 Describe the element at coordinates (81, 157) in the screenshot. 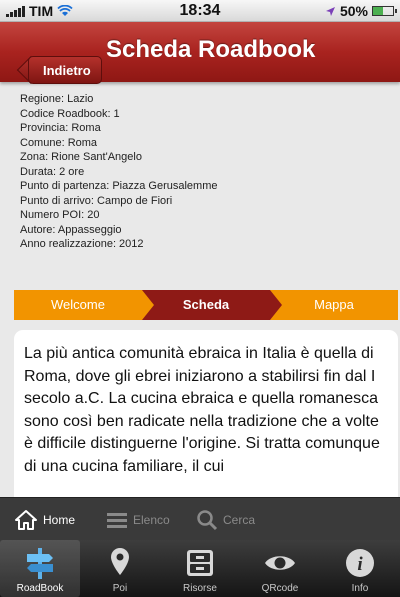

I see `info-line: Zona: Rione Sant'Angelo` at that location.